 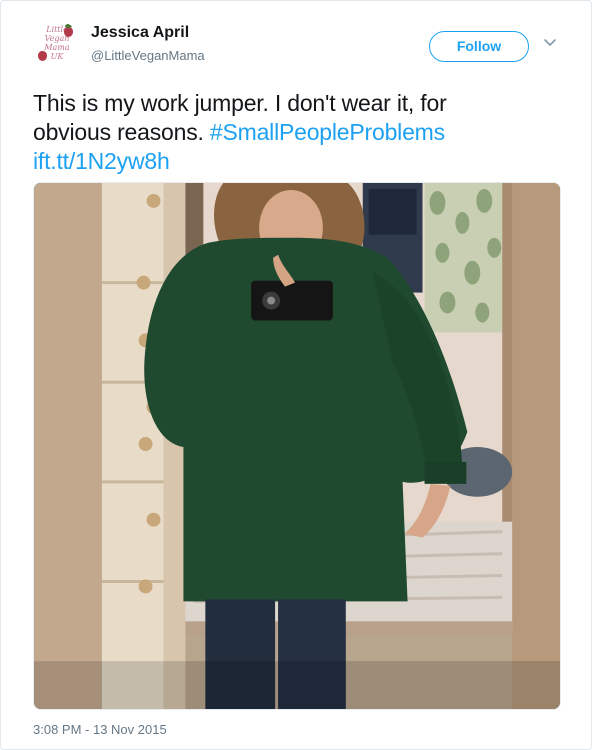 What do you see at coordinates (121, 132) in the screenshot?
I see `tweet-text-fragment: obvious reasons.` at bounding box center [121, 132].